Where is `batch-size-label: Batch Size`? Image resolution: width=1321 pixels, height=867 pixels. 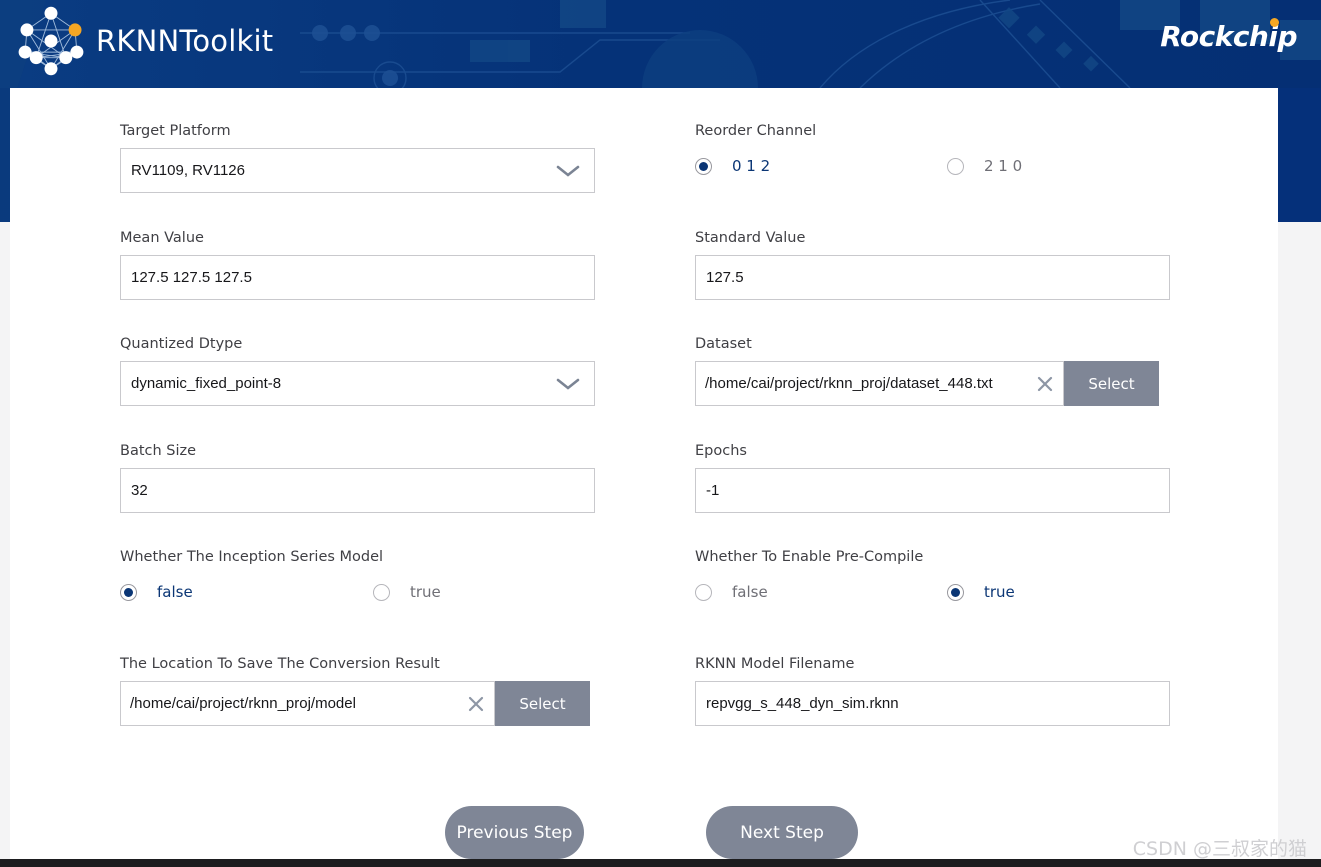 batch-size-label: Batch Size is located at coordinates (158, 451).